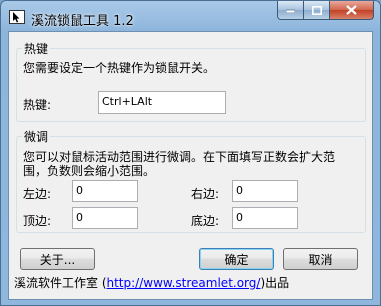 This screenshot has height=306, width=381. What do you see at coordinates (60, 283) in the screenshot?
I see `footer-prefix: 溪流软件工作室 (` at bounding box center [60, 283].